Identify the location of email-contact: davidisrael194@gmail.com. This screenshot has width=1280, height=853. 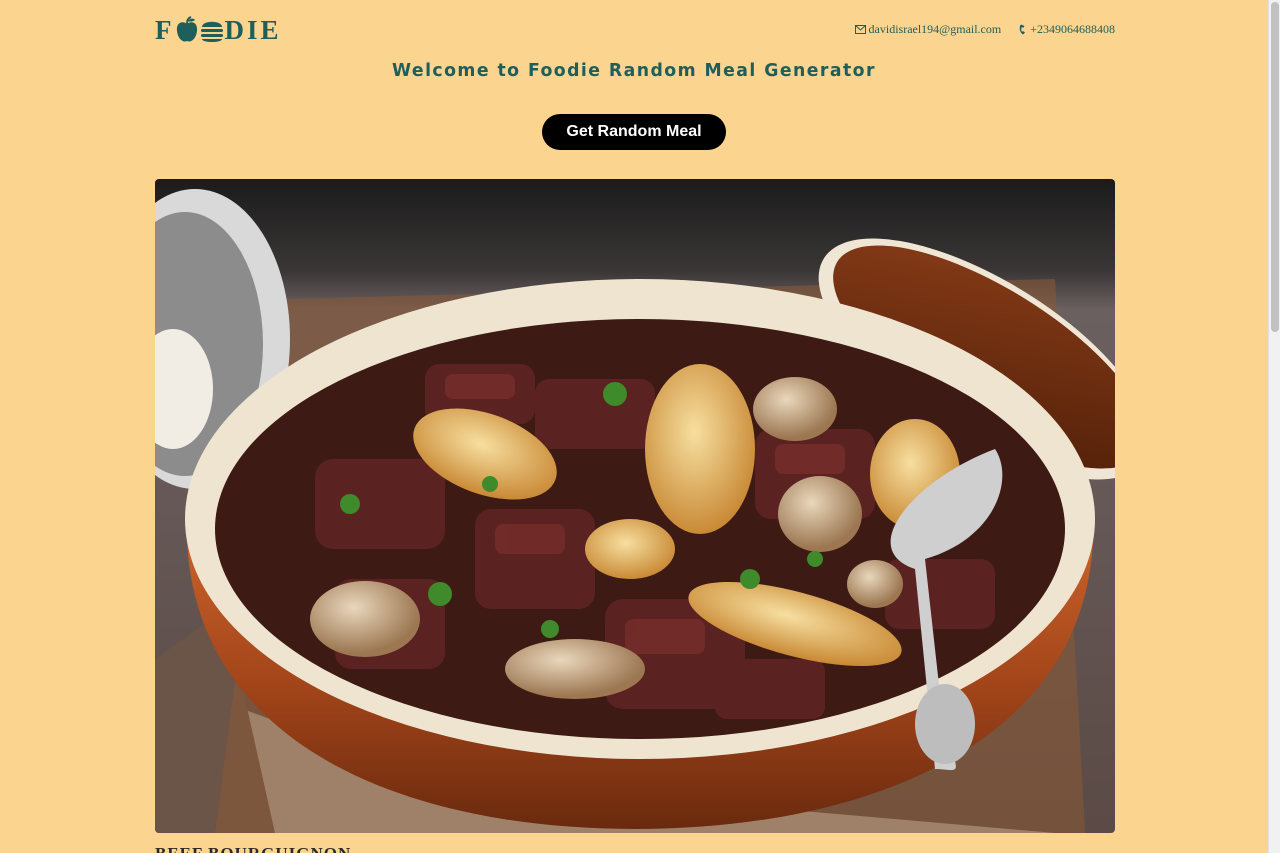
(928, 29).